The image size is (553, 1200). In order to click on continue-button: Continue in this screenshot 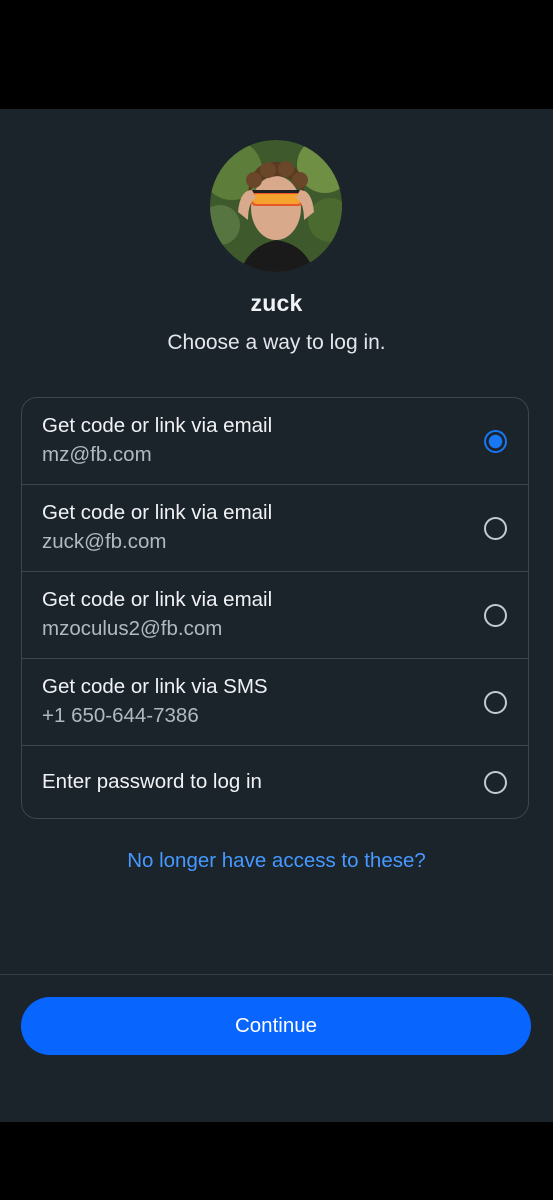, I will do `click(276, 1026)`.